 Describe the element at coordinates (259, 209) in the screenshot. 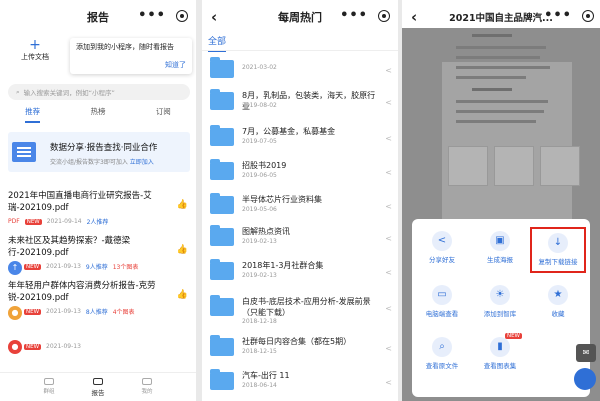

I see `folder-date: 2019-05-06` at that location.